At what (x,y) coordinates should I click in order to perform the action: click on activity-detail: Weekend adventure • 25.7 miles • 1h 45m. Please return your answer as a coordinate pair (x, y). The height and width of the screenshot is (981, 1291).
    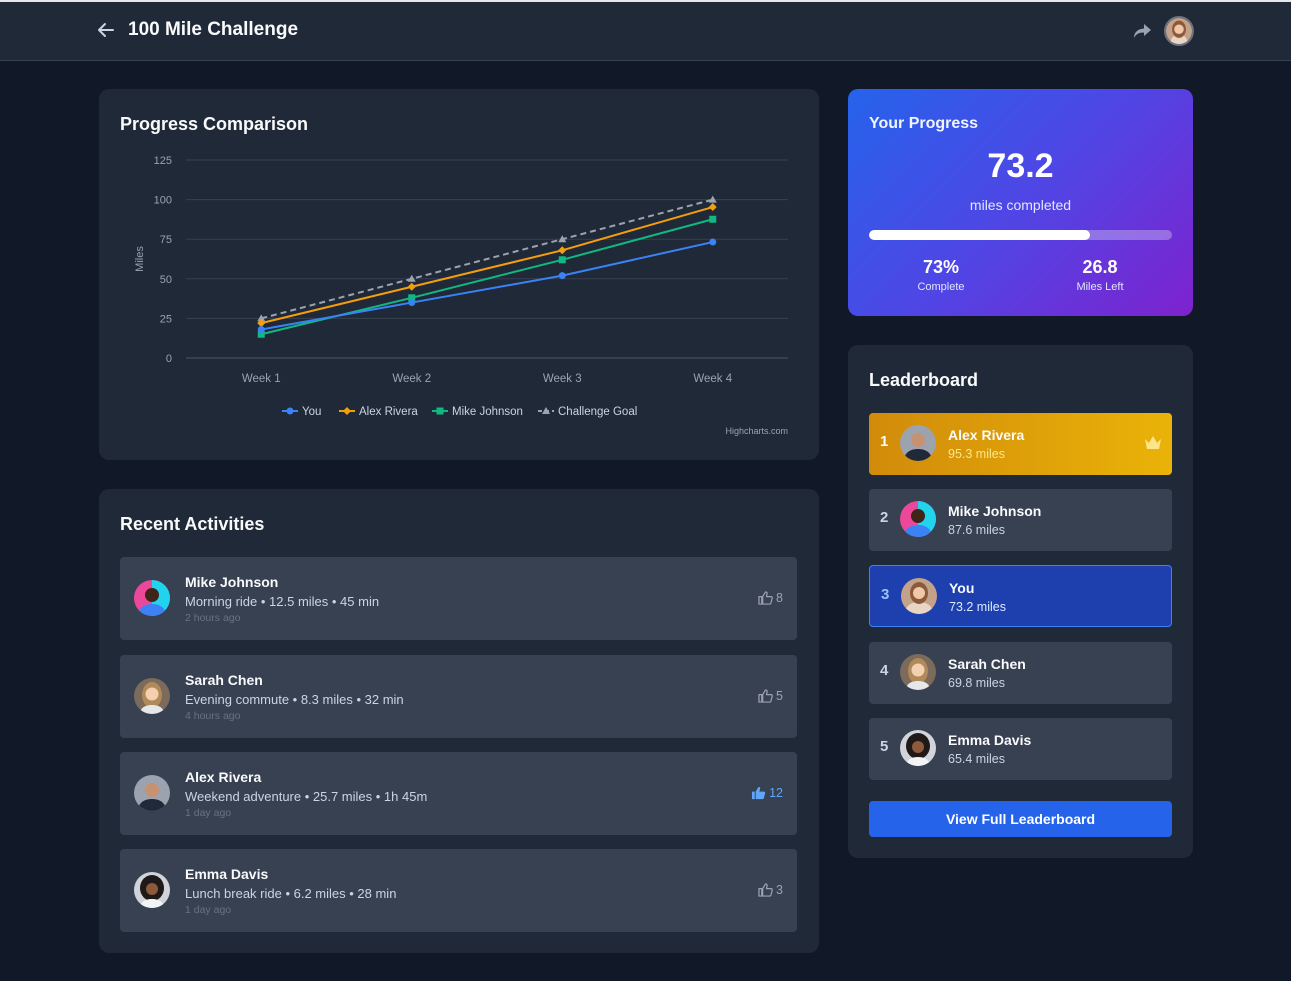
    Looking at the image, I should click on (306, 796).